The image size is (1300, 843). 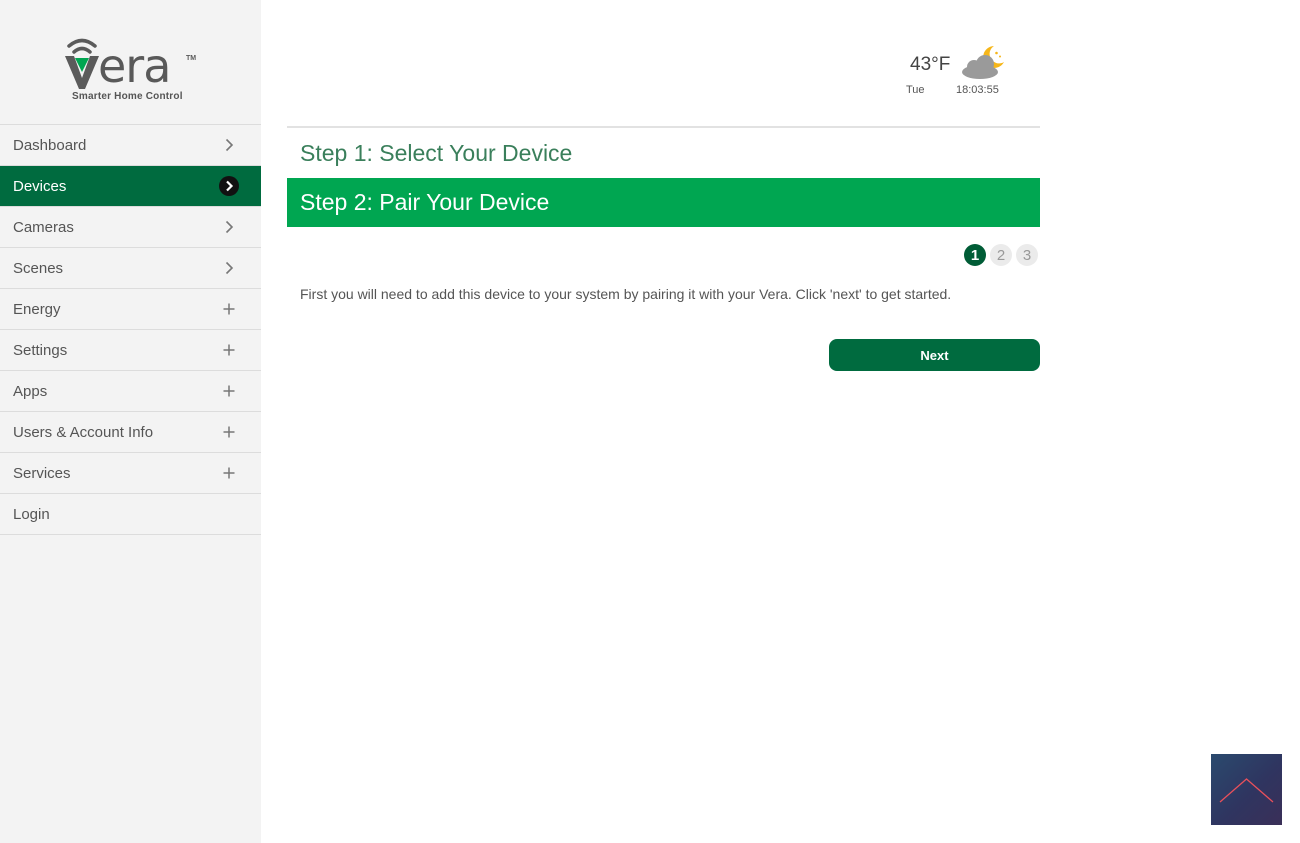 I want to click on sidebar-item-apps: Apps, so click(x=130, y=391).